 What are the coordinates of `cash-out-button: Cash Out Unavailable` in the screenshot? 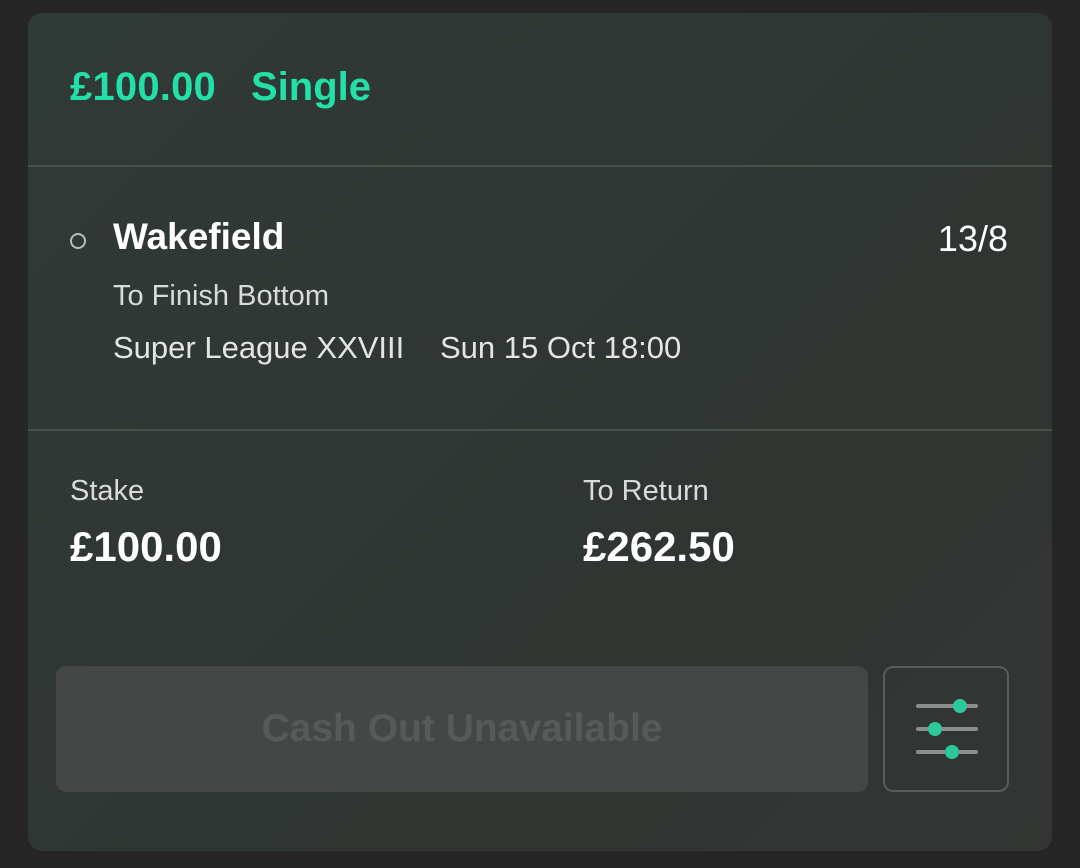 It's located at (462, 729).